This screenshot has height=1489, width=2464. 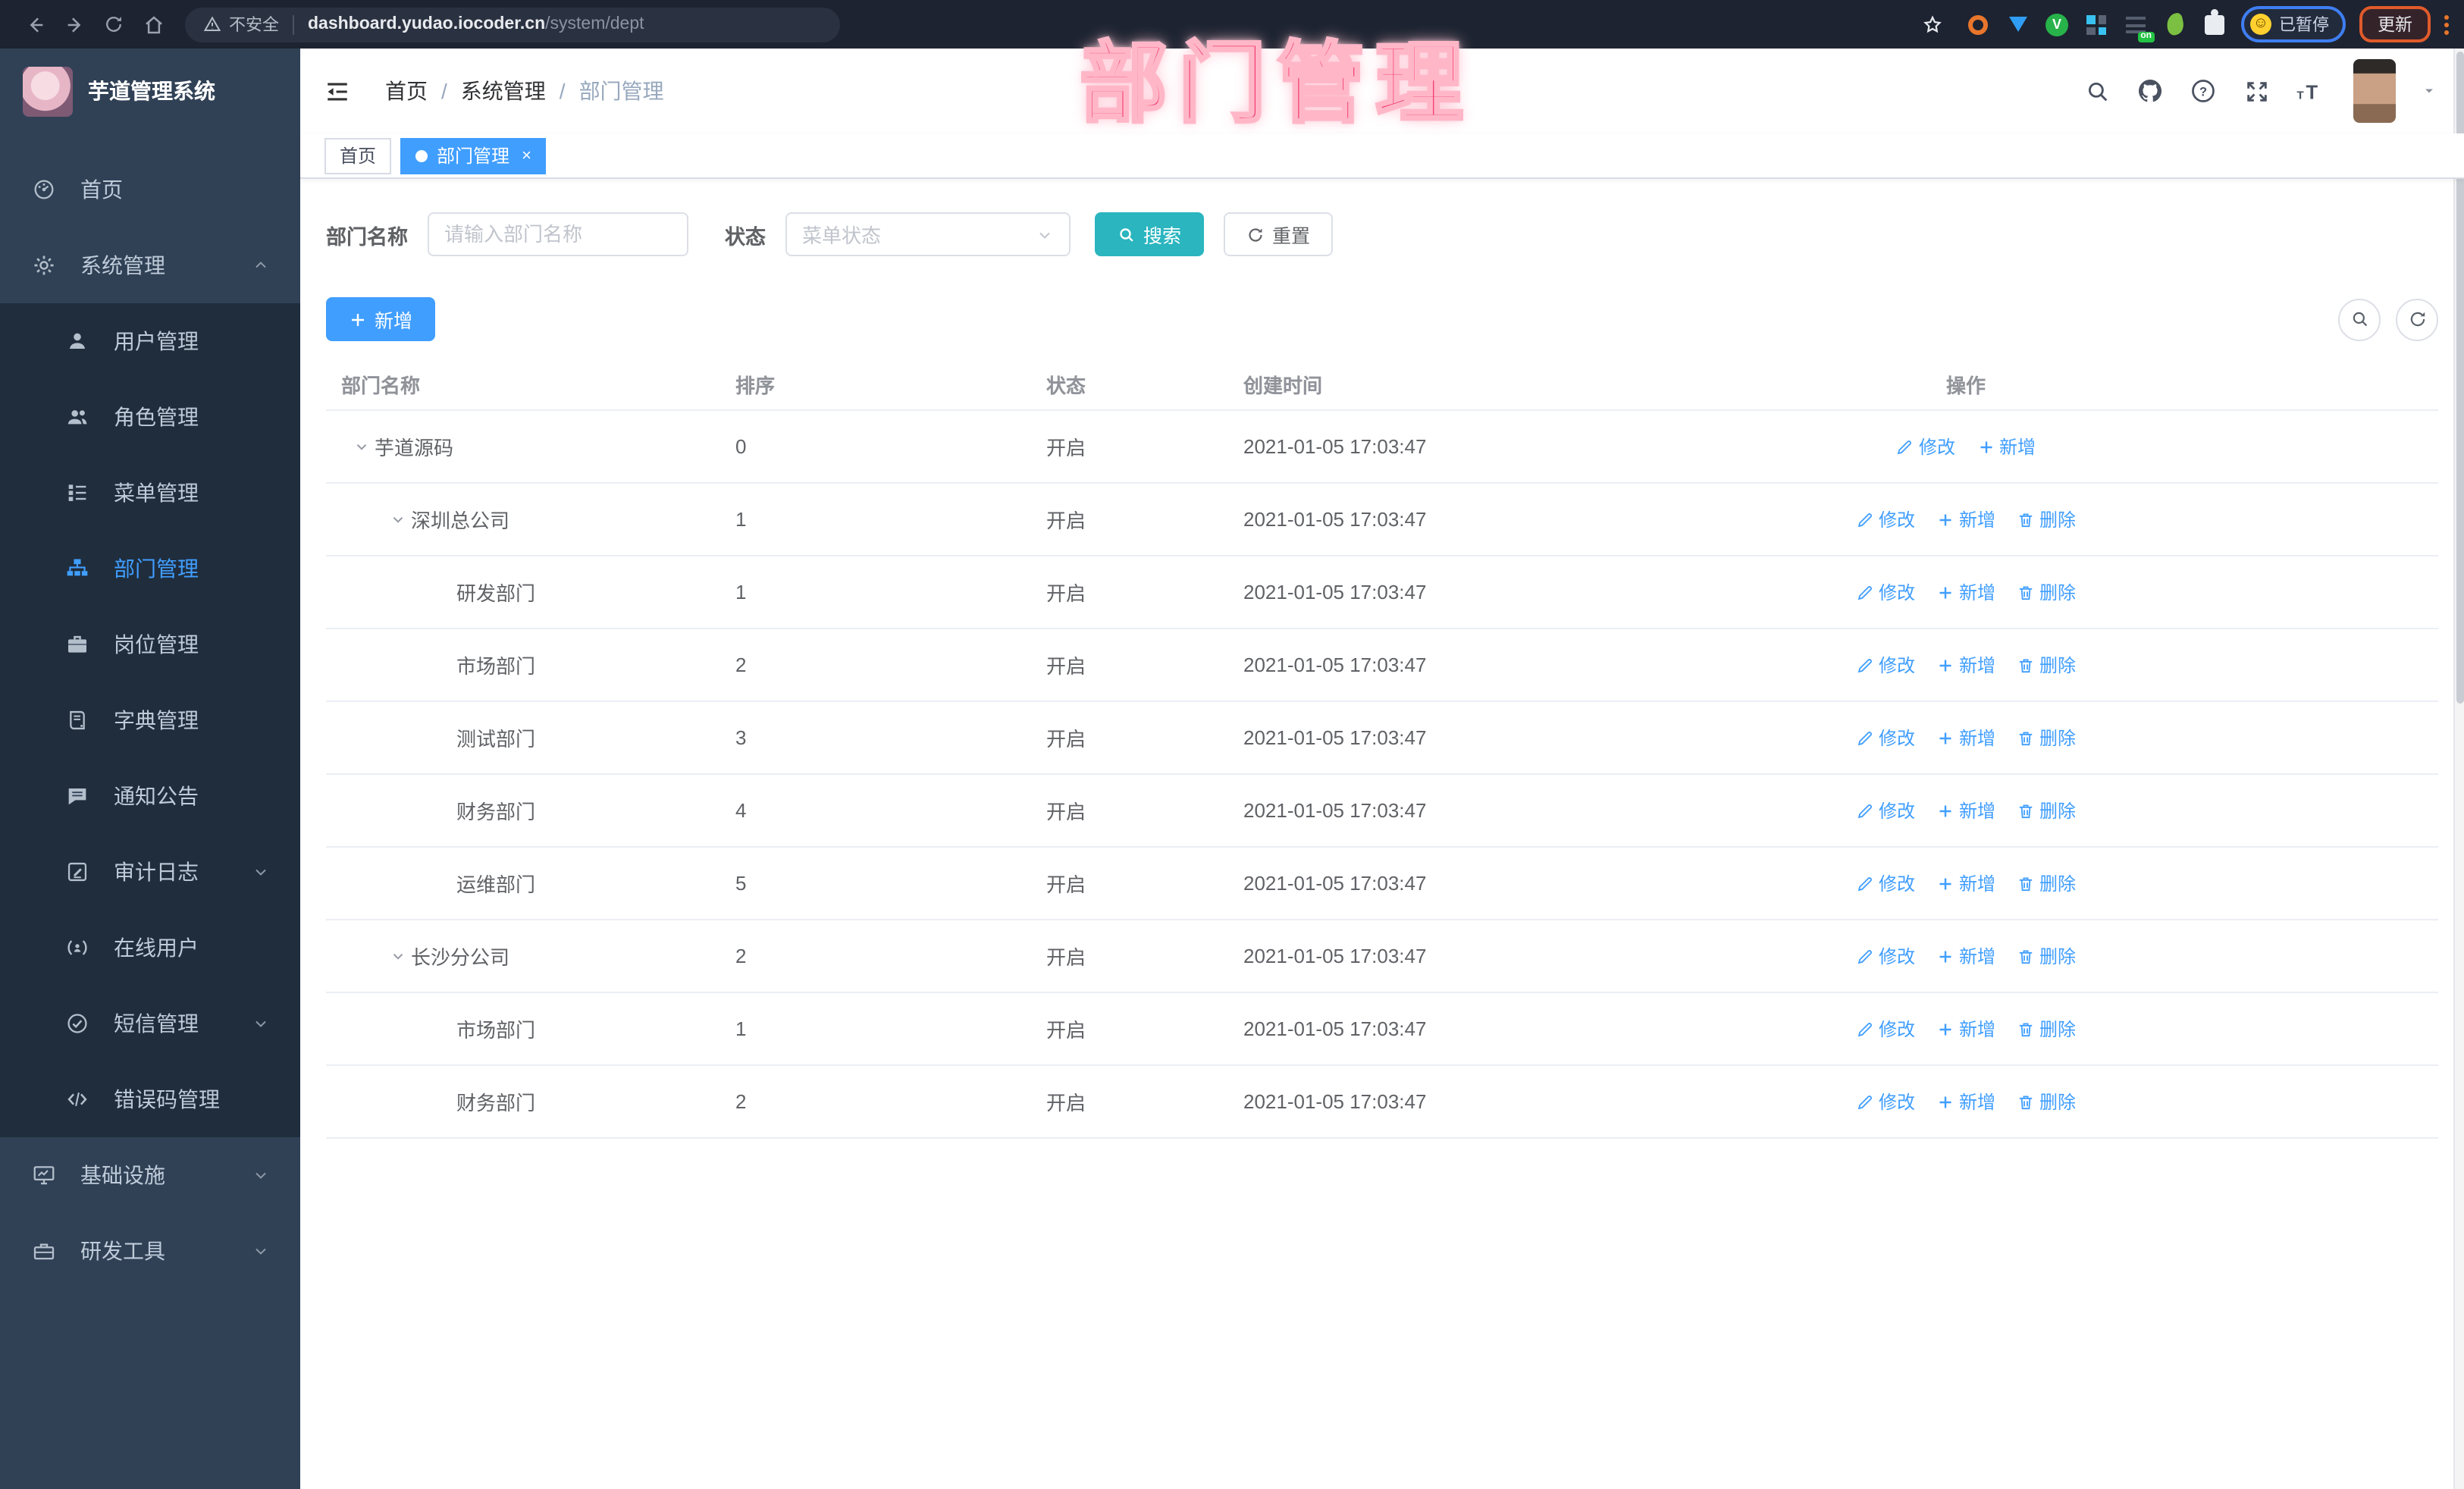 I want to click on show-search-toggle-button, so click(x=2360, y=319).